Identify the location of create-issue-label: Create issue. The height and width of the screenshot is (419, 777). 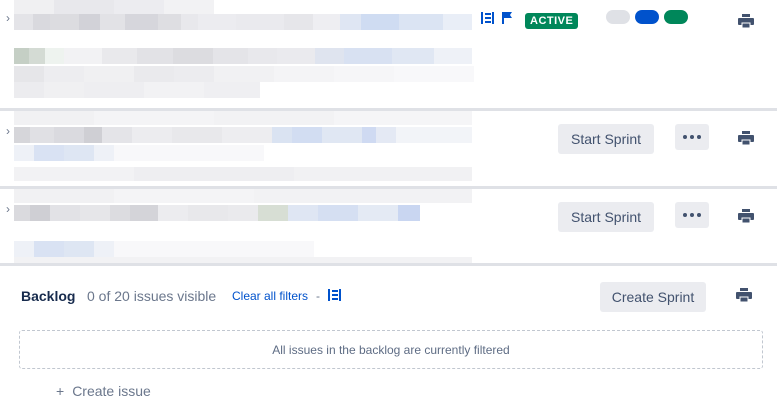
(111, 391).